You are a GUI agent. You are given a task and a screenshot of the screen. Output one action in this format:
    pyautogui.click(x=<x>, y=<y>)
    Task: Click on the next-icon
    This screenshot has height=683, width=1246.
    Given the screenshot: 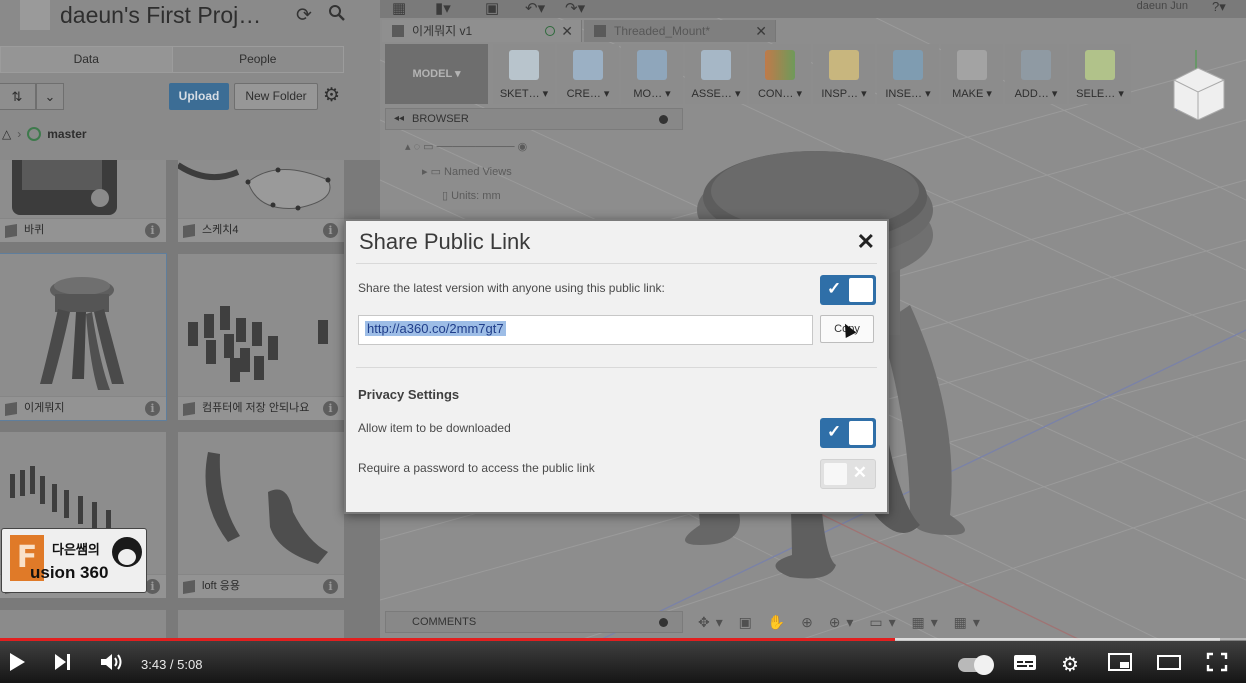 What is the action you would take?
    pyautogui.click(x=63, y=665)
    